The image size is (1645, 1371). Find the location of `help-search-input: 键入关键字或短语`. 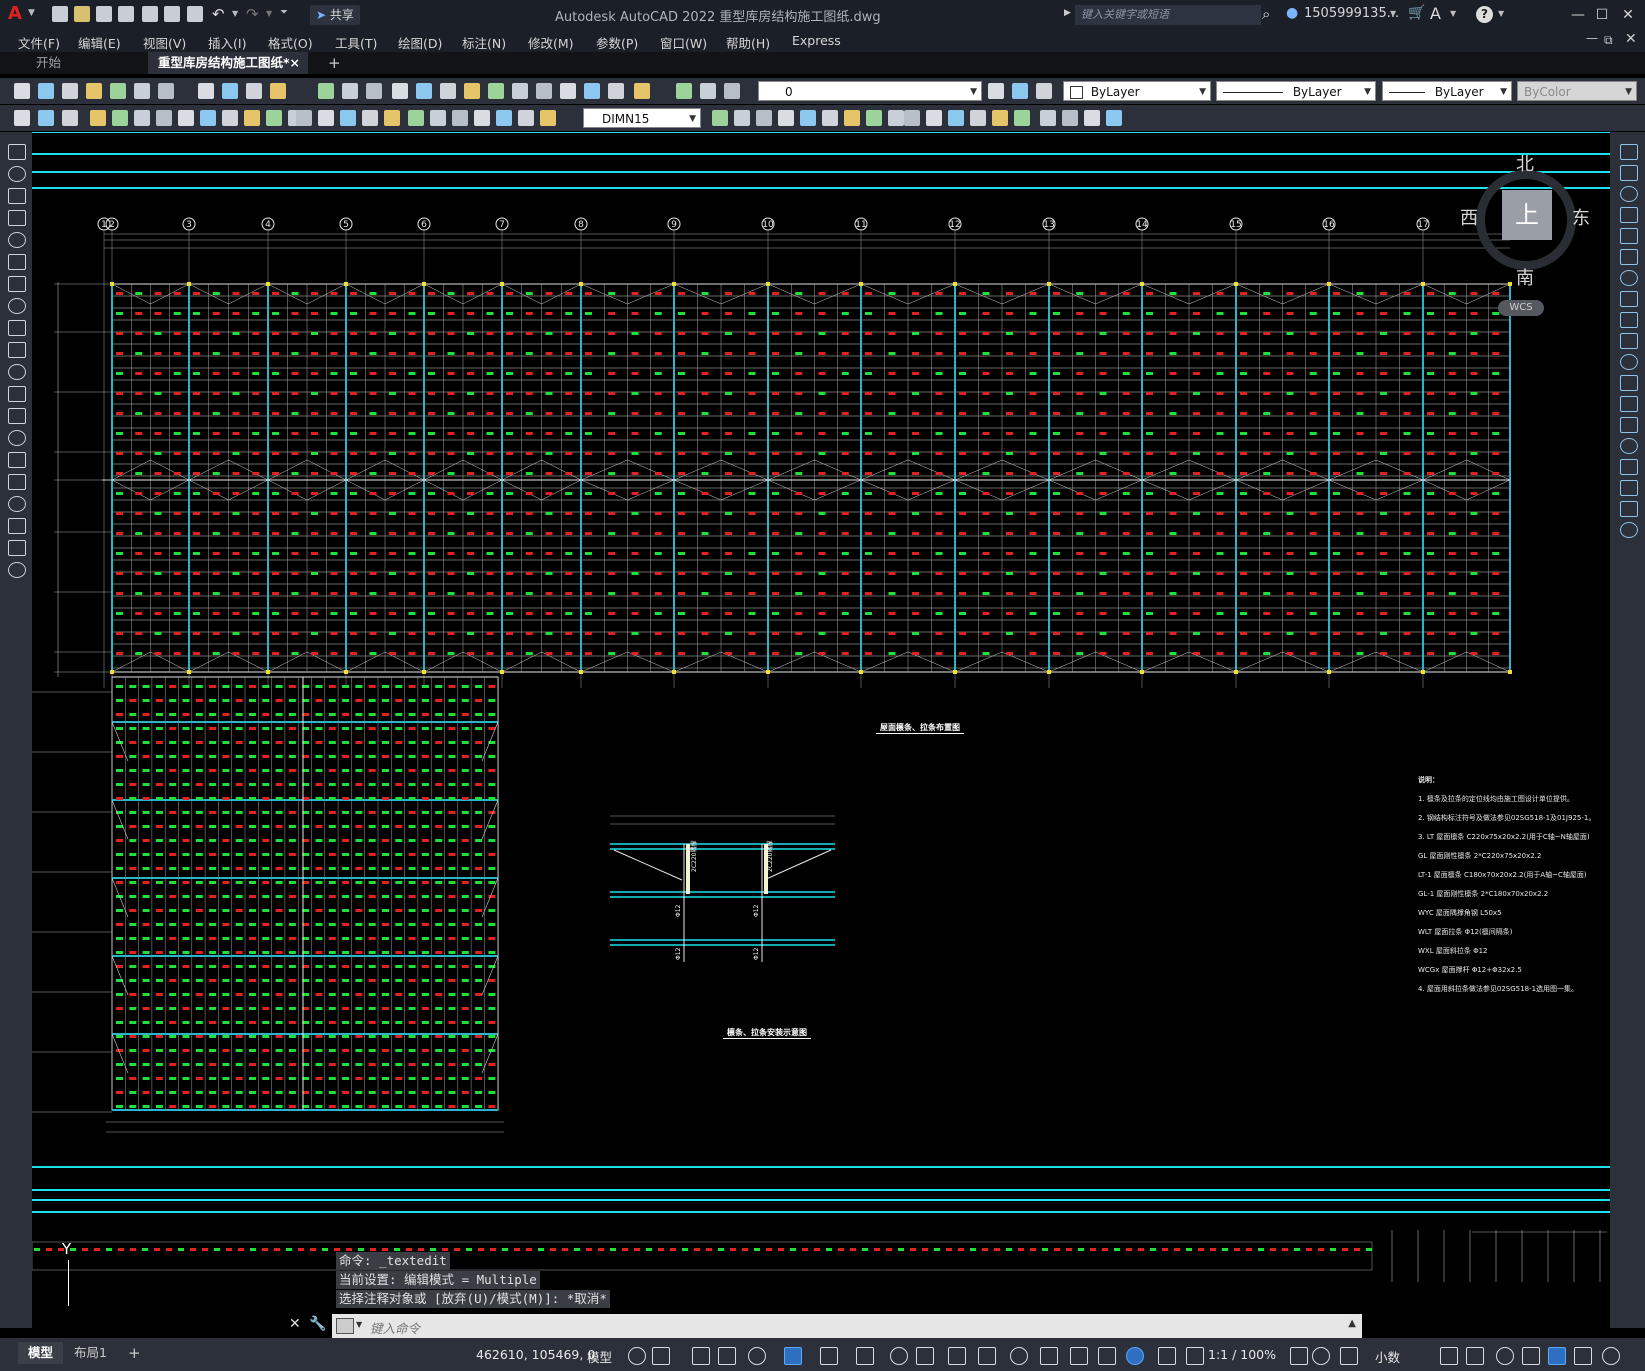

help-search-input: 键入关键字或短语 is located at coordinates (1168, 15).